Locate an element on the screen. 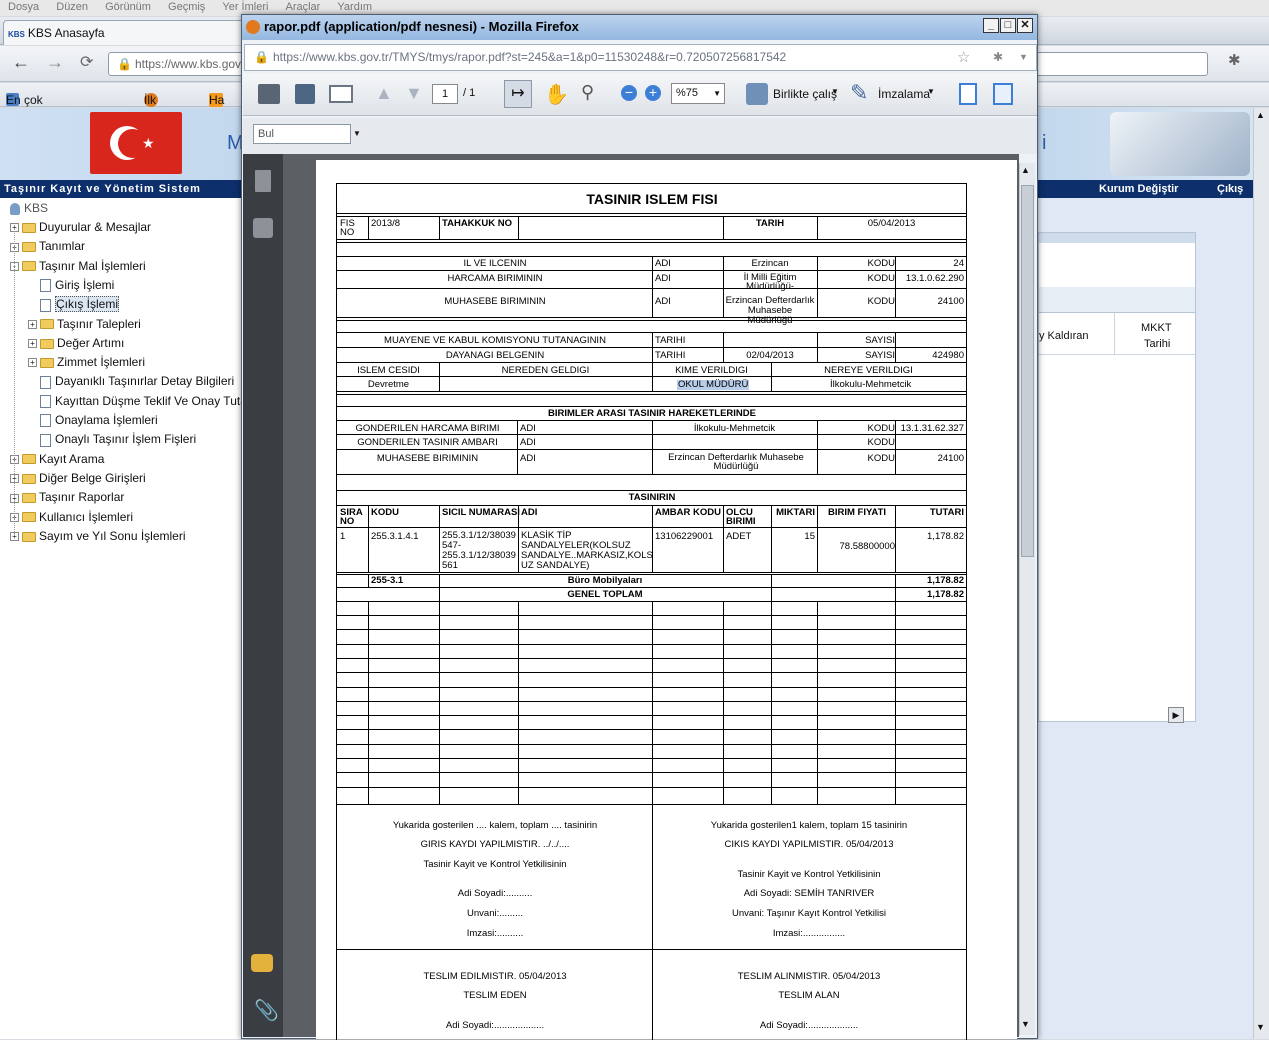 Image resolution: width=1269 pixels, height=1040 pixels. collaborate-icon is located at coordinates (757, 94).